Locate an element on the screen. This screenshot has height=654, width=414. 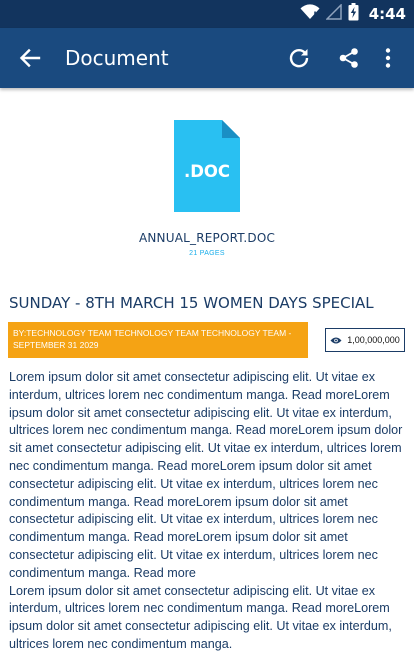
more-vert-icon is located at coordinates (388, 58).